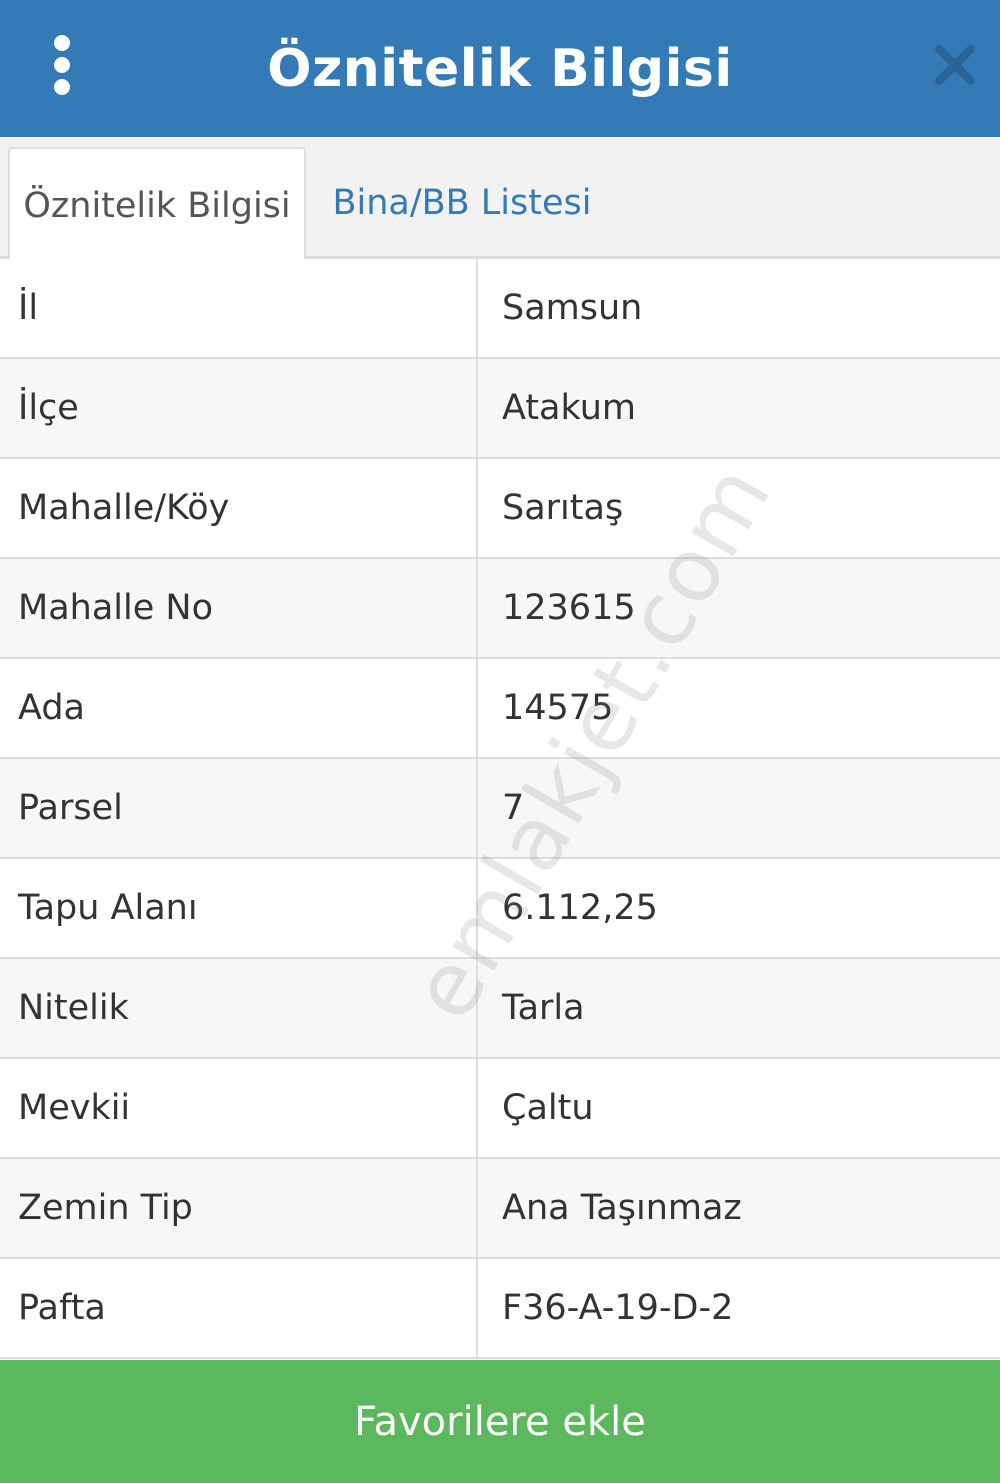  I want to click on attribute-value: Çaltu, so click(548, 1108).